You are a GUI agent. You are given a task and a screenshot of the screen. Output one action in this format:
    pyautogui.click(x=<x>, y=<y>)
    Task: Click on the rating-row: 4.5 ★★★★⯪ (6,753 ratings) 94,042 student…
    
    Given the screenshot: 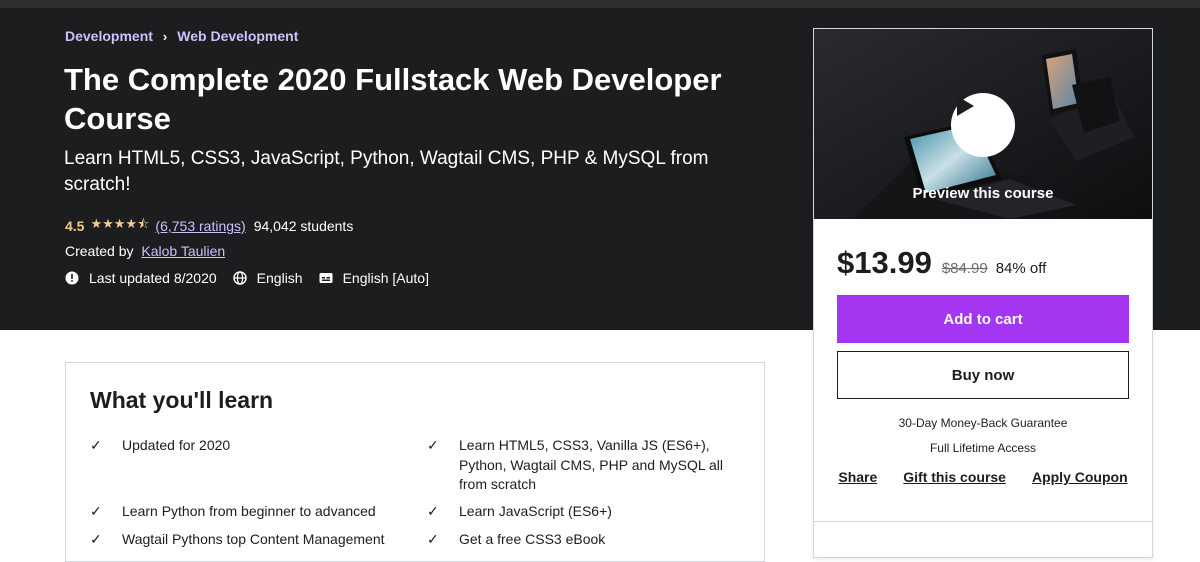 What is the action you would take?
    pyautogui.click(x=209, y=226)
    